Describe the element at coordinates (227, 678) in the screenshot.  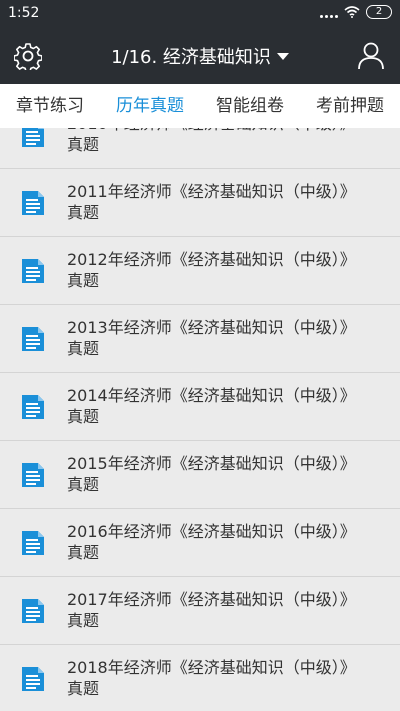
I see `list-item-text: 2018年经济师《经济基础知识（中级）》 真题` at that location.